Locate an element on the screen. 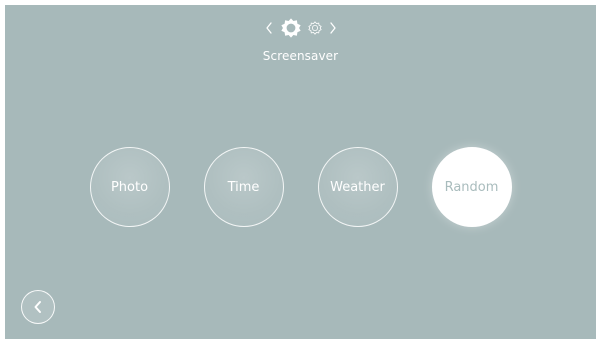 Image resolution: width=601 pixels, height=344 pixels. option-time-button: Time is located at coordinates (243, 187).